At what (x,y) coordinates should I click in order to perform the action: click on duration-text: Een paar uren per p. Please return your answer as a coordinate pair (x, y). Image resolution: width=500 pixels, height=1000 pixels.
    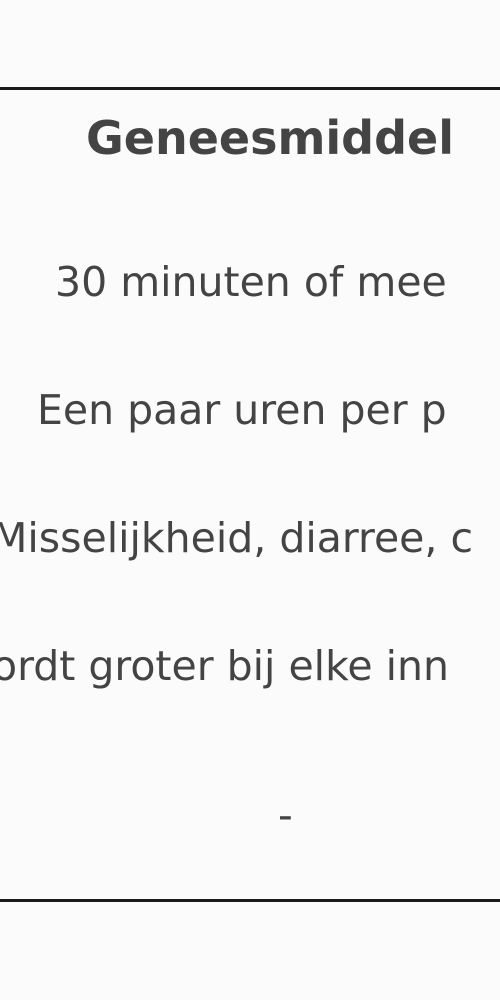
    Looking at the image, I should click on (242, 410).